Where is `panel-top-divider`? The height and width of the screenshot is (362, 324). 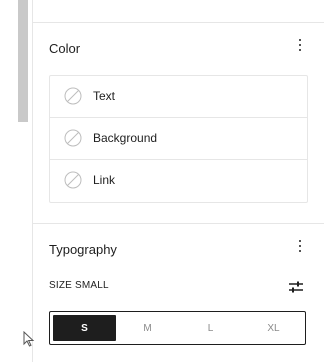
panel-top-divider is located at coordinates (178, 11).